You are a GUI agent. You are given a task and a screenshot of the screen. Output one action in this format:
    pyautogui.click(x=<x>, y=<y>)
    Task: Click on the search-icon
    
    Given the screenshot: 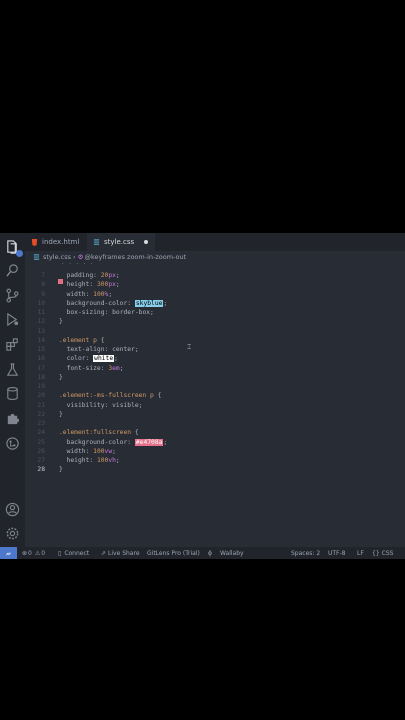 What is the action you would take?
    pyautogui.click(x=12, y=270)
    